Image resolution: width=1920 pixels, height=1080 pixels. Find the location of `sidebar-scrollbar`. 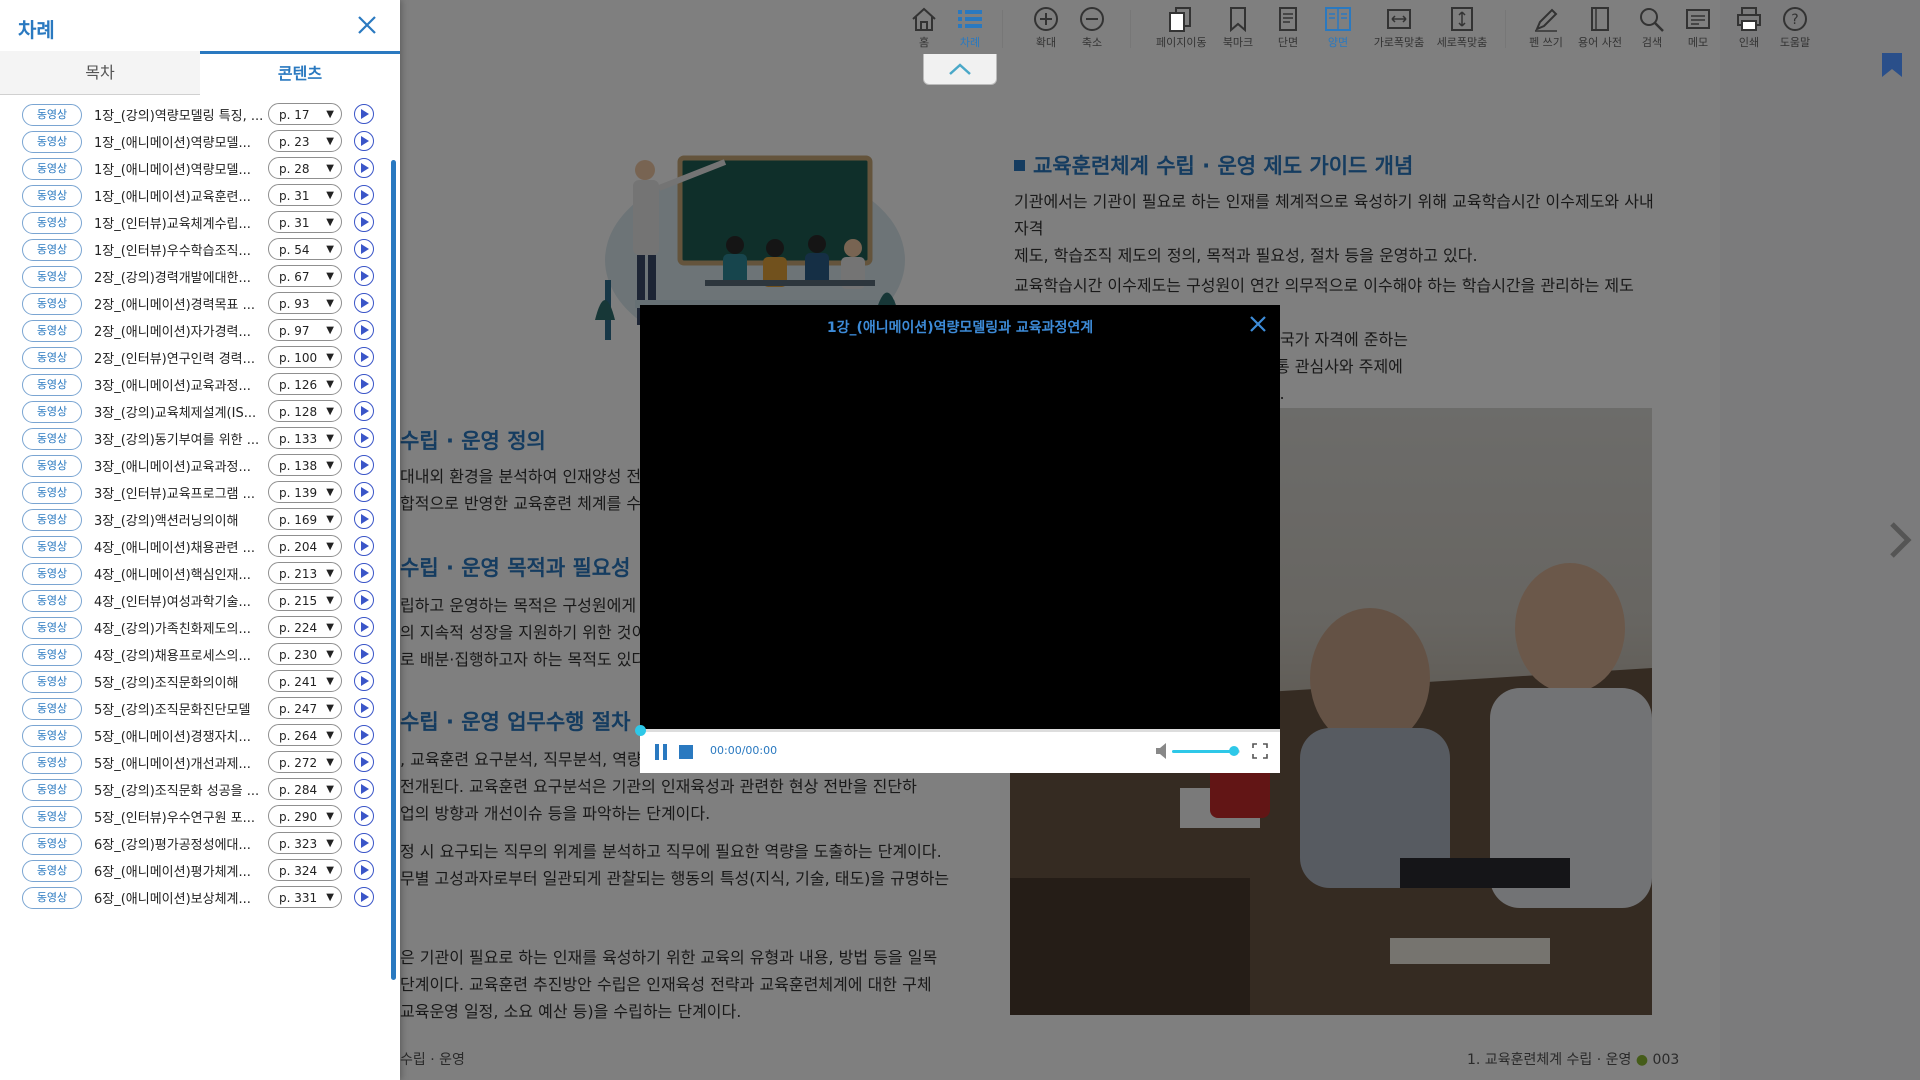

sidebar-scrollbar is located at coordinates (393, 570).